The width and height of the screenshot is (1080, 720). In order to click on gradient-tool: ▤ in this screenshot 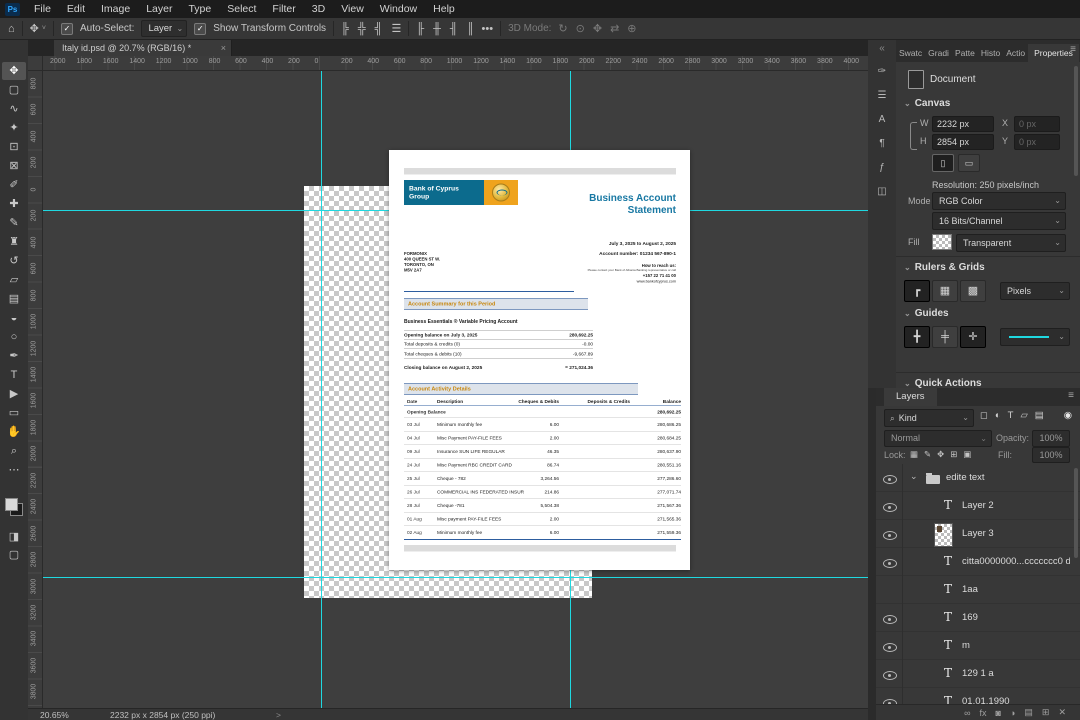, I will do `click(14, 299)`.